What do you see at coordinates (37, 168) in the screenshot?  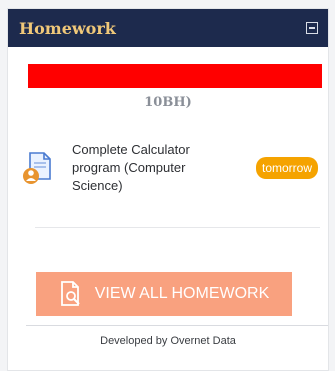 I see `document-person-icon` at bounding box center [37, 168].